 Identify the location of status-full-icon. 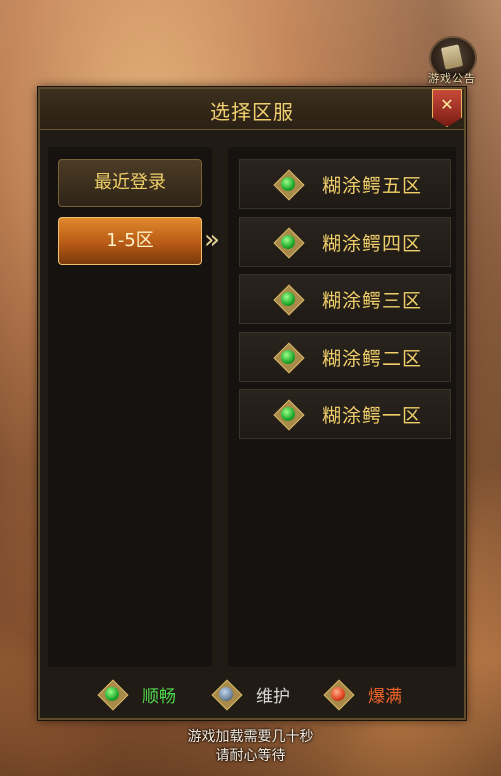
(338, 694).